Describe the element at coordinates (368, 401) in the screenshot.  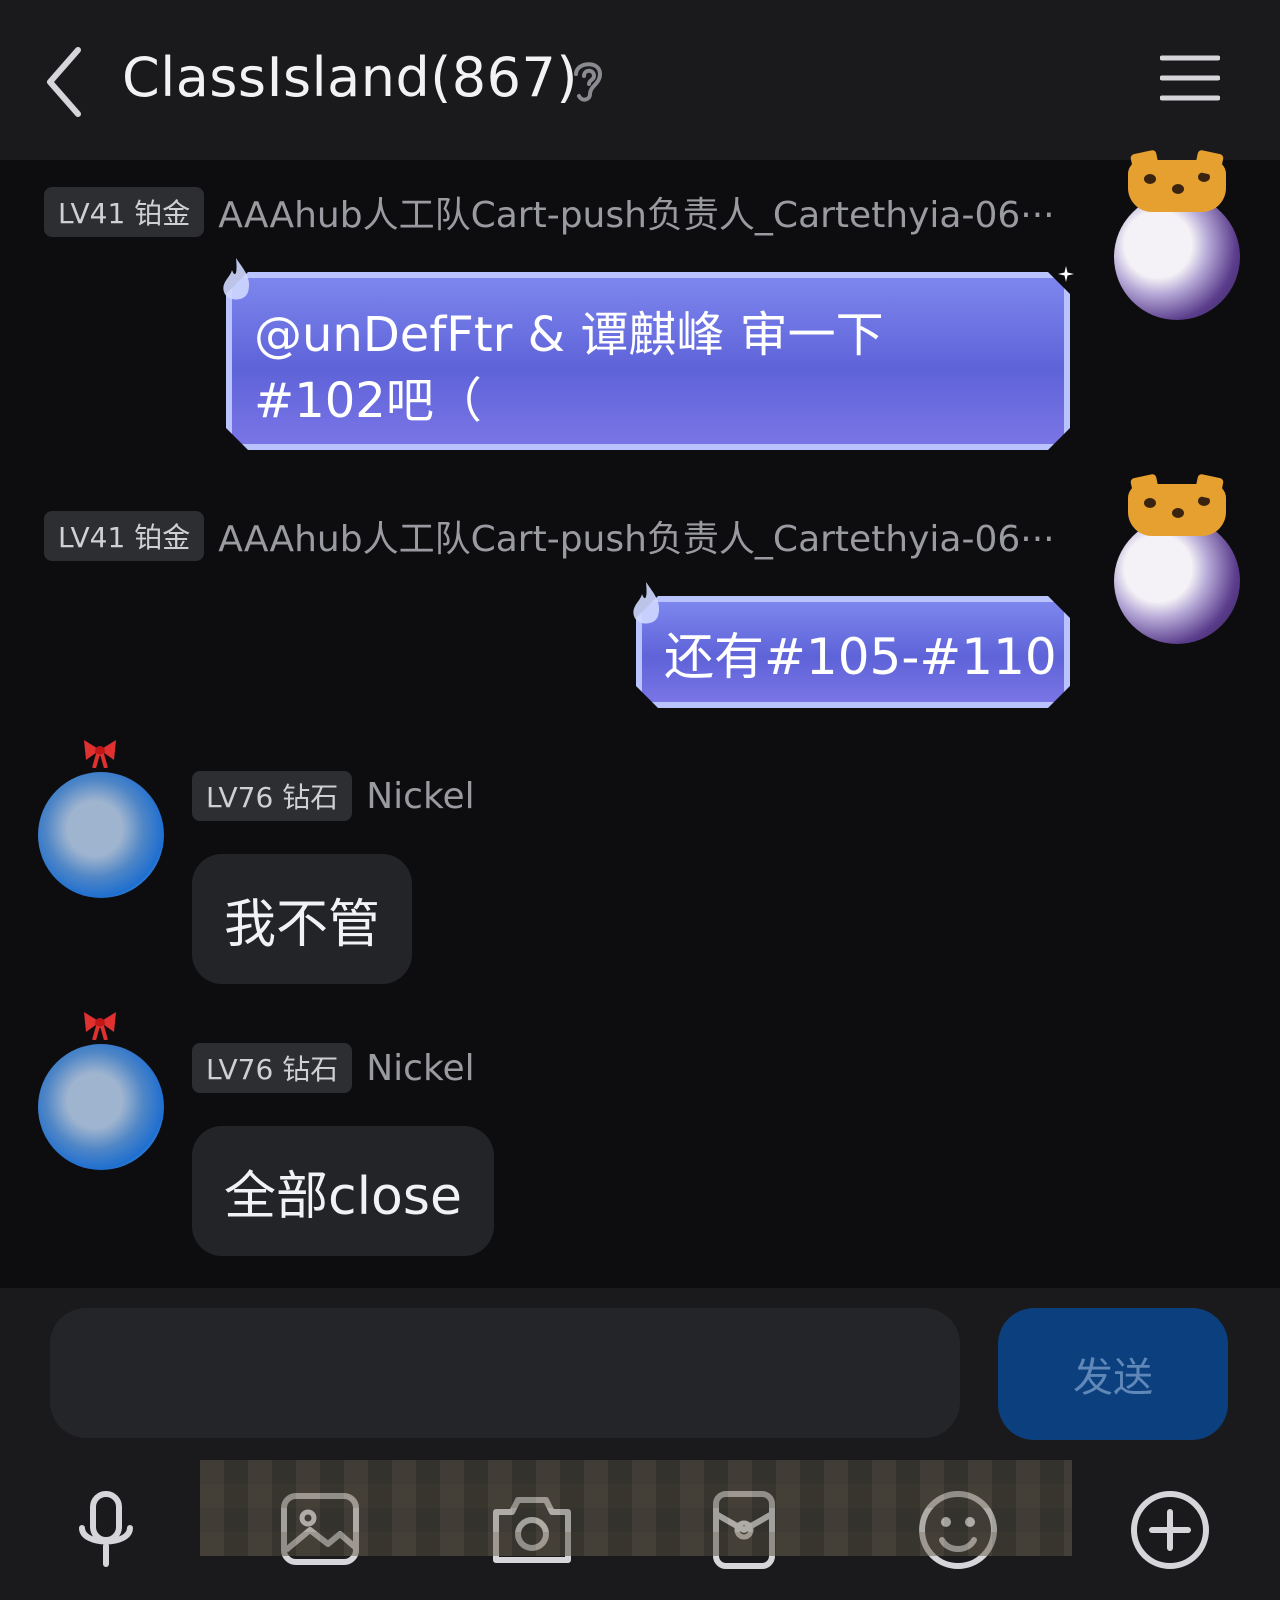
I see `message-text-line: #102吧（` at that location.